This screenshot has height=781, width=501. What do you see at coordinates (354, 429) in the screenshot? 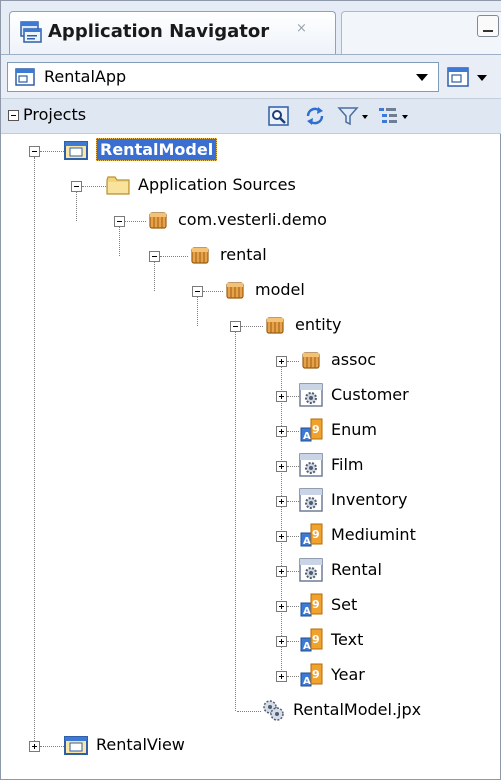
I see `tree-node-label: Enum` at bounding box center [354, 429].